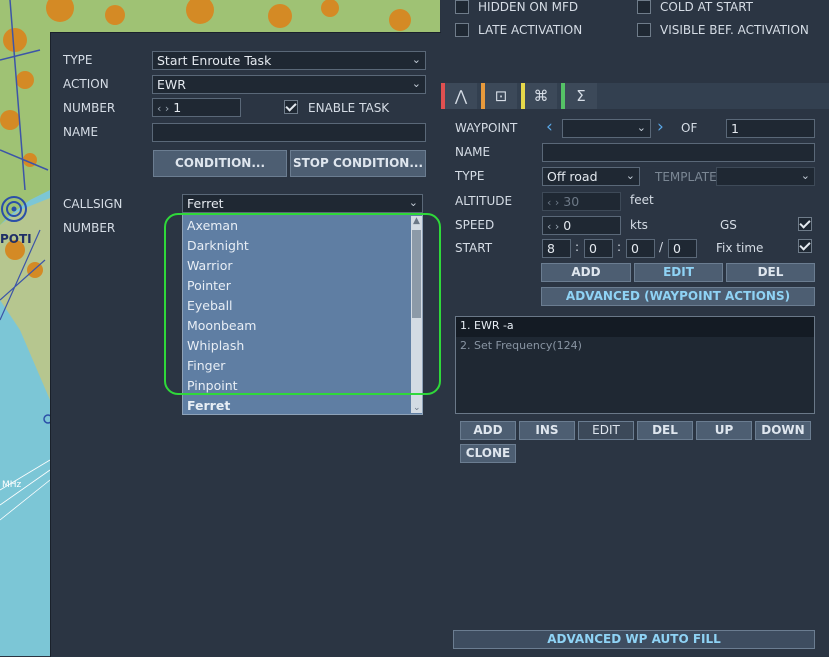  I want to click on number-label: NUMBER, so click(89, 108).